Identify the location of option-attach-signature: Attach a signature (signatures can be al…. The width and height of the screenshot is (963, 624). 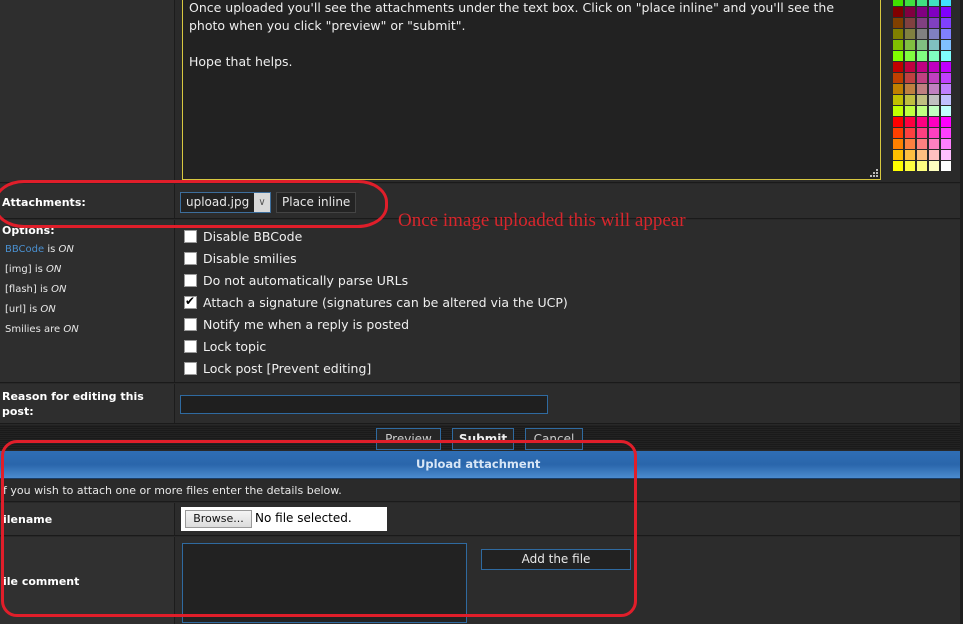
(376, 302).